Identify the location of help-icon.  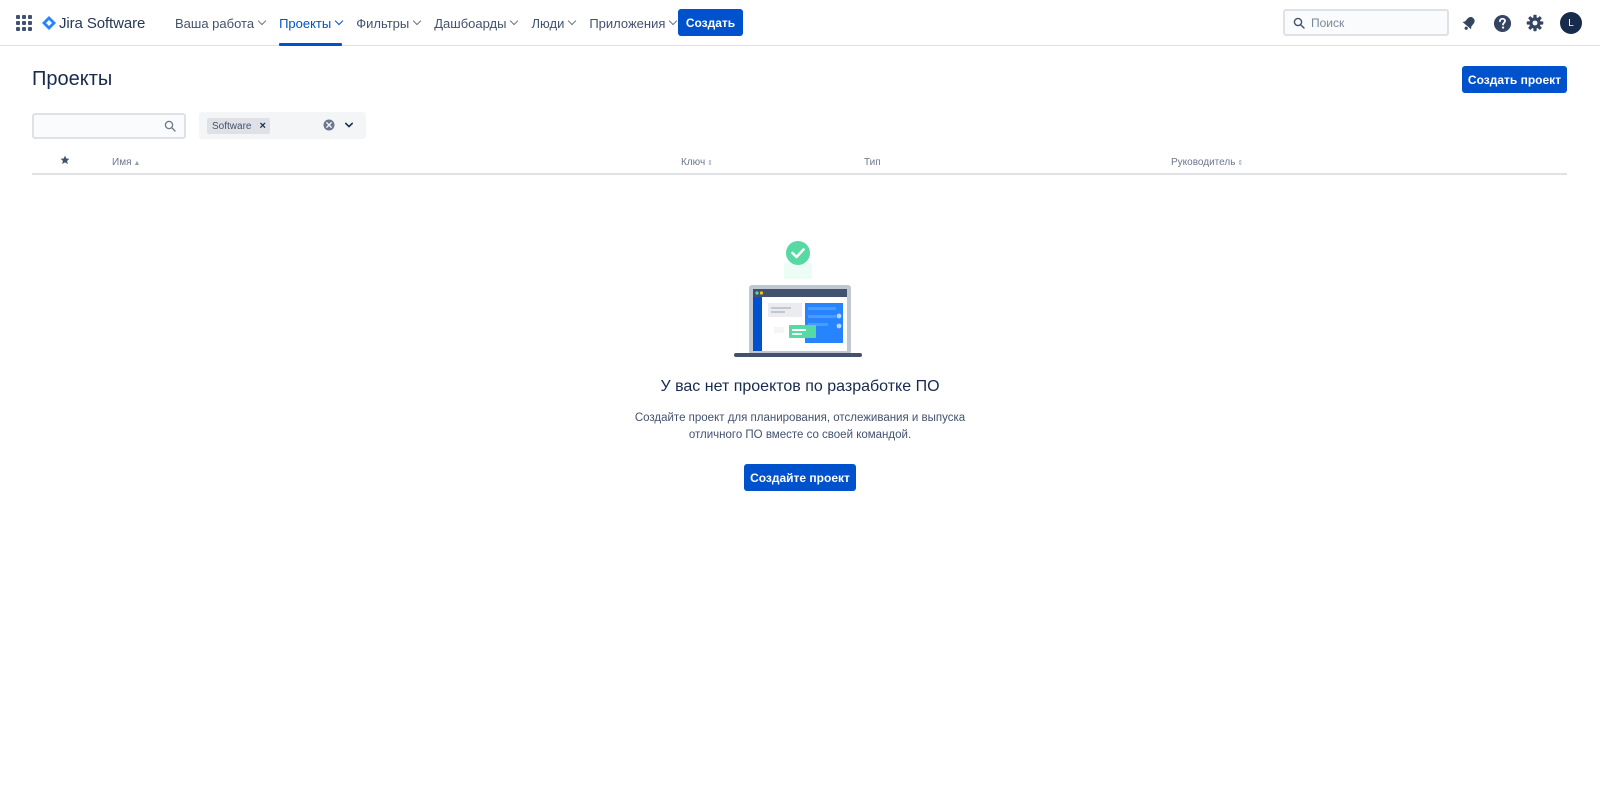
(1502, 23).